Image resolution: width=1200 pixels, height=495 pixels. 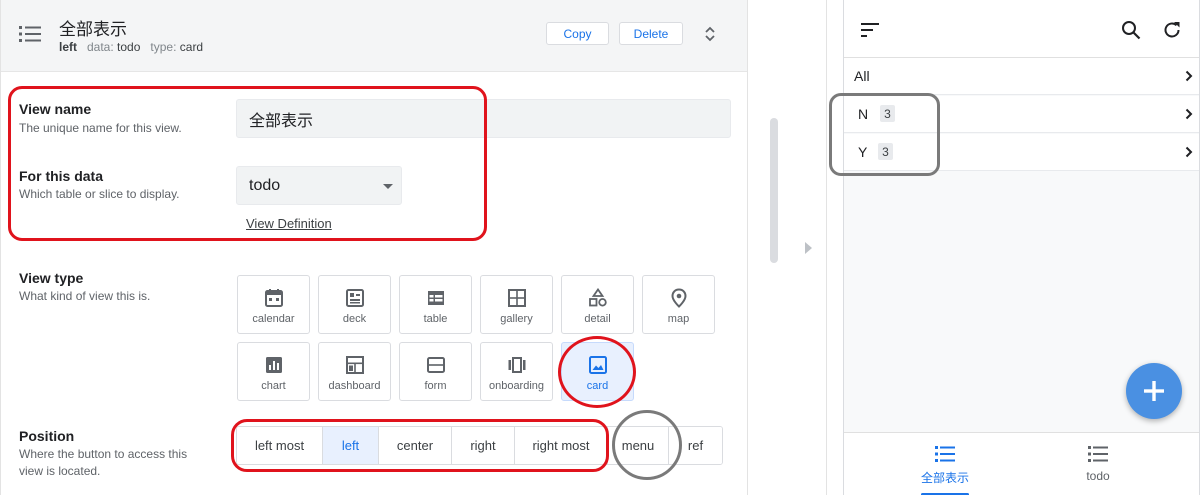 I want to click on nav-label: todo, so click(x=1098, y=476).